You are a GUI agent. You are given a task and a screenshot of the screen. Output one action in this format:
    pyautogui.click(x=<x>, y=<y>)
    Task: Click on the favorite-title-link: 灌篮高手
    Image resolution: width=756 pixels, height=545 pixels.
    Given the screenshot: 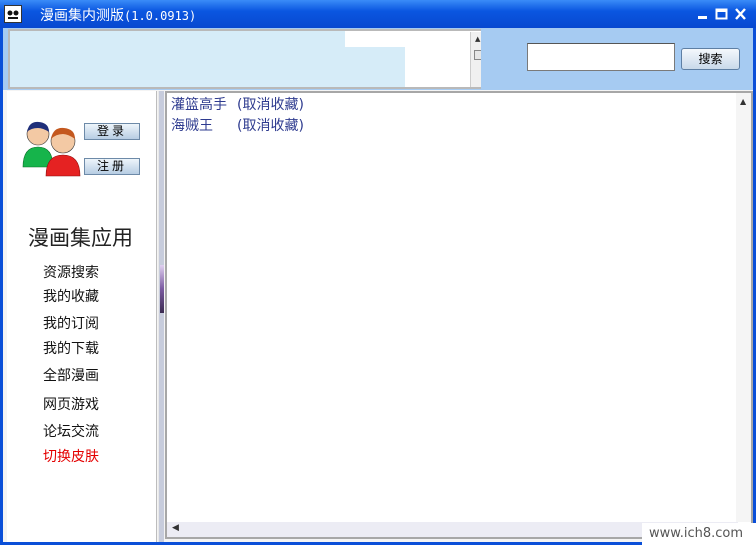 What is the action you would take?
    pyautogui.click(x=204, y=104)
    